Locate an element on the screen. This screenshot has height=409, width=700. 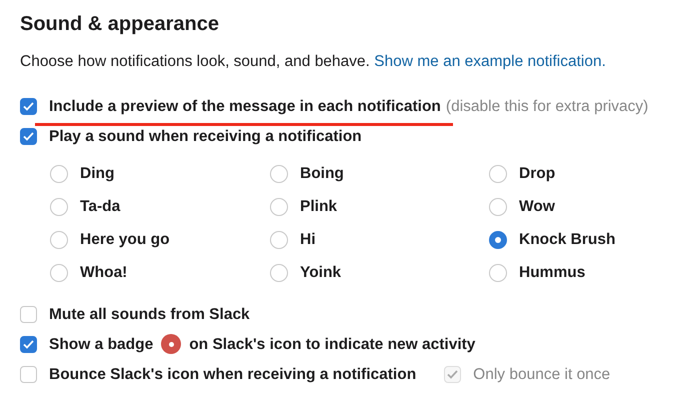
option-hint: (disable this for extra privacy) is located at coordinates (547, 106).